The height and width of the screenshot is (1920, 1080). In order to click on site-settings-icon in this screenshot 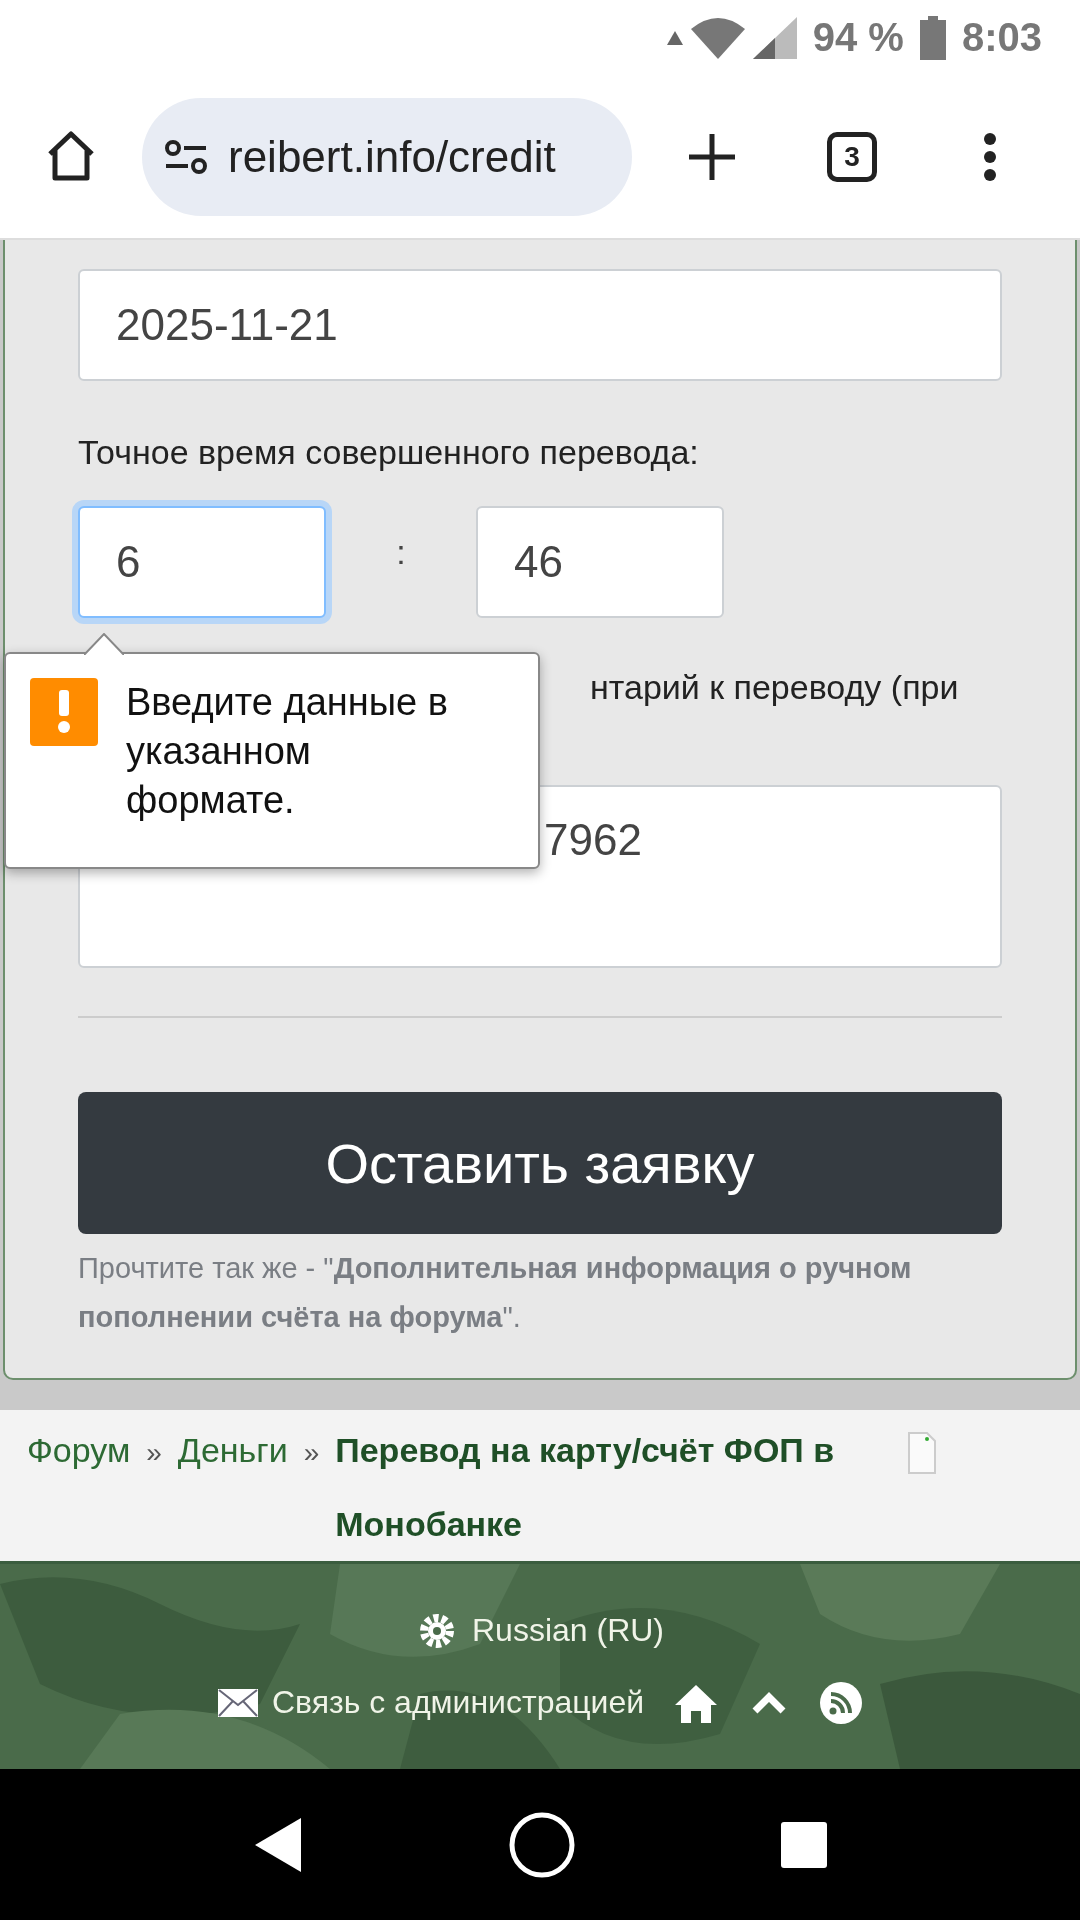, I will do `click(186, 156)`.